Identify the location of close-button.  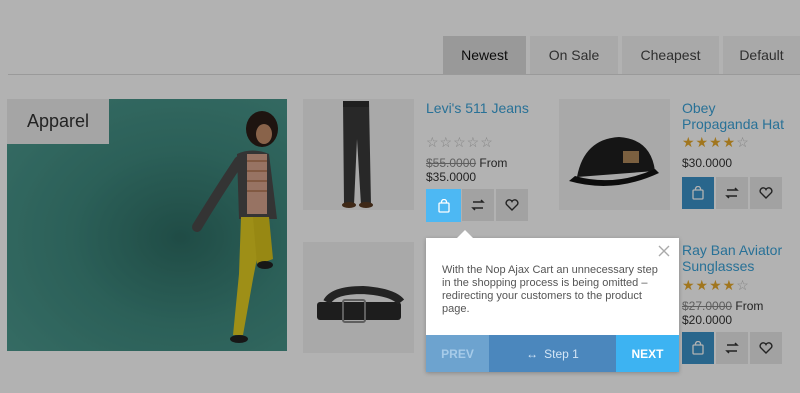
(664, 251).